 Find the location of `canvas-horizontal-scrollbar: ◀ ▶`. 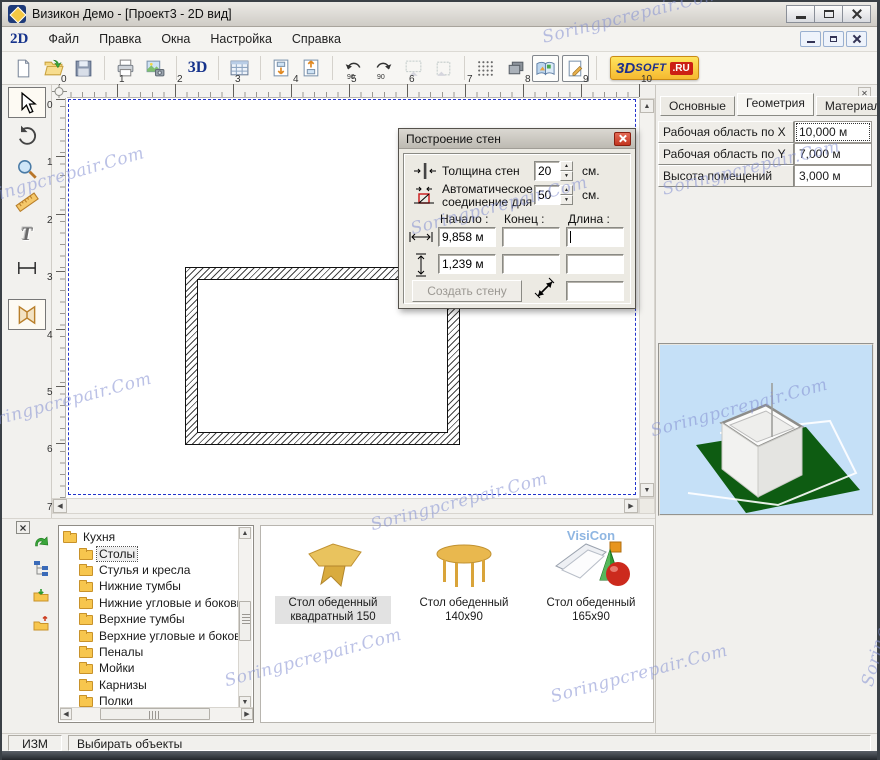

canvas-horizontal-scrollbar: ◀ ▶ is located at coordinates (345, 506).